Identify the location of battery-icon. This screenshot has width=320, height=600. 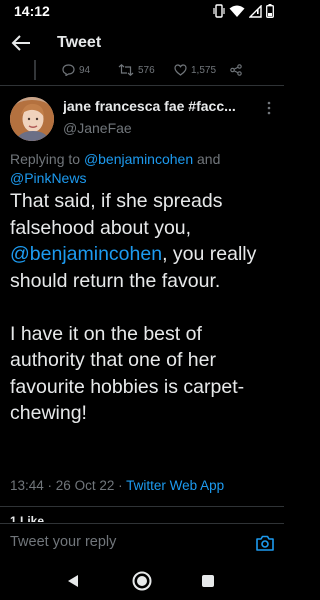
(270, 11).